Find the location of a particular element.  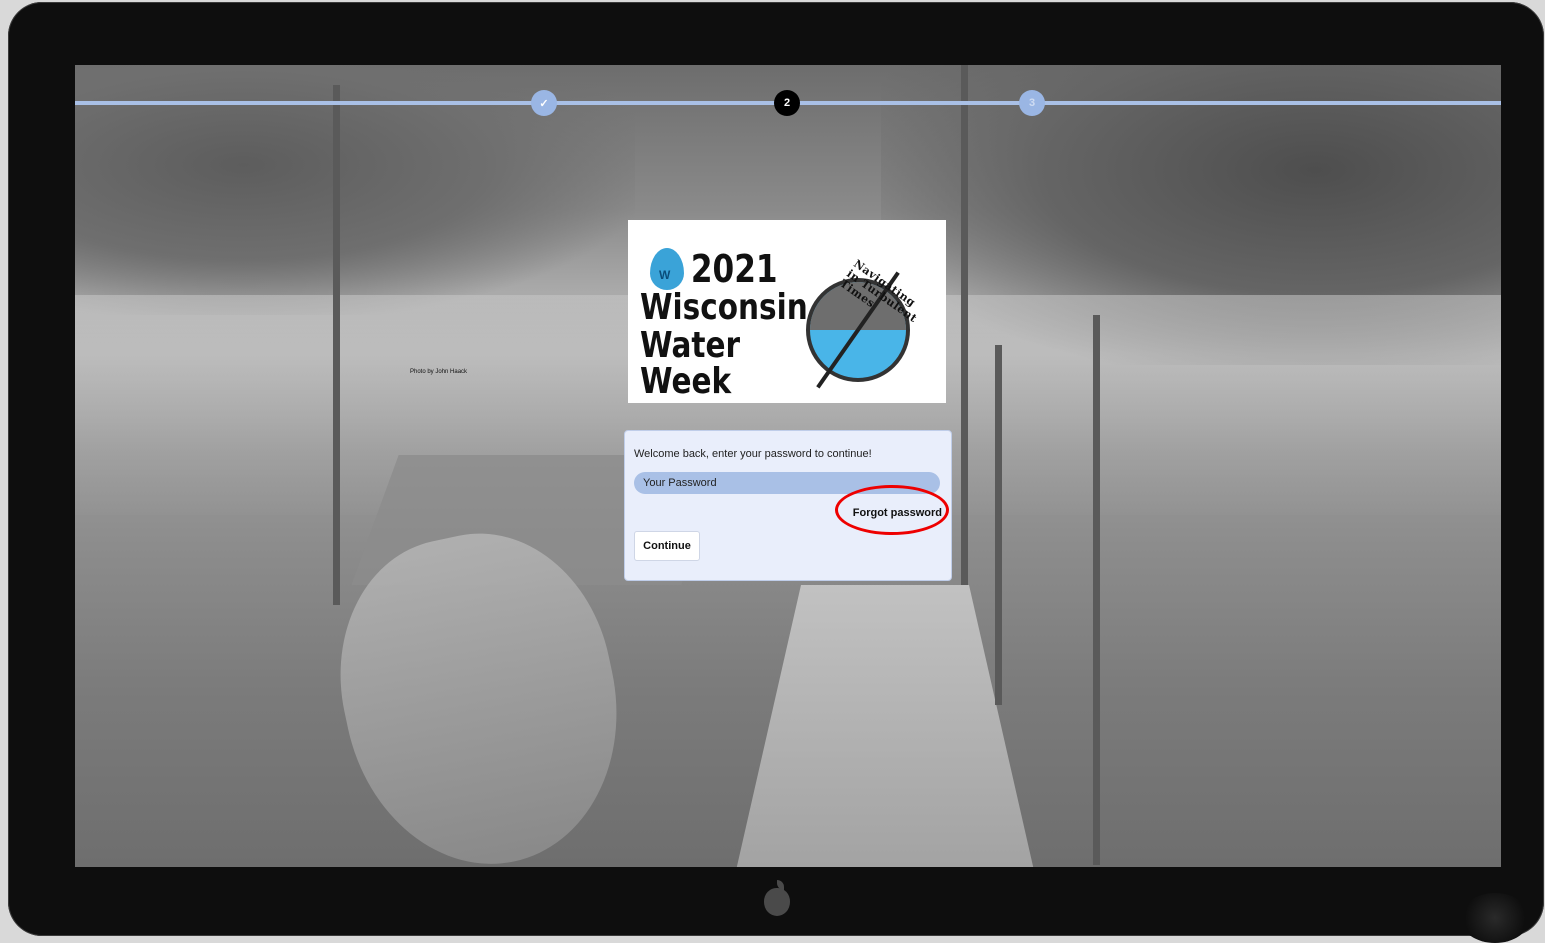

background-pier is located at coordinates (885, 726).